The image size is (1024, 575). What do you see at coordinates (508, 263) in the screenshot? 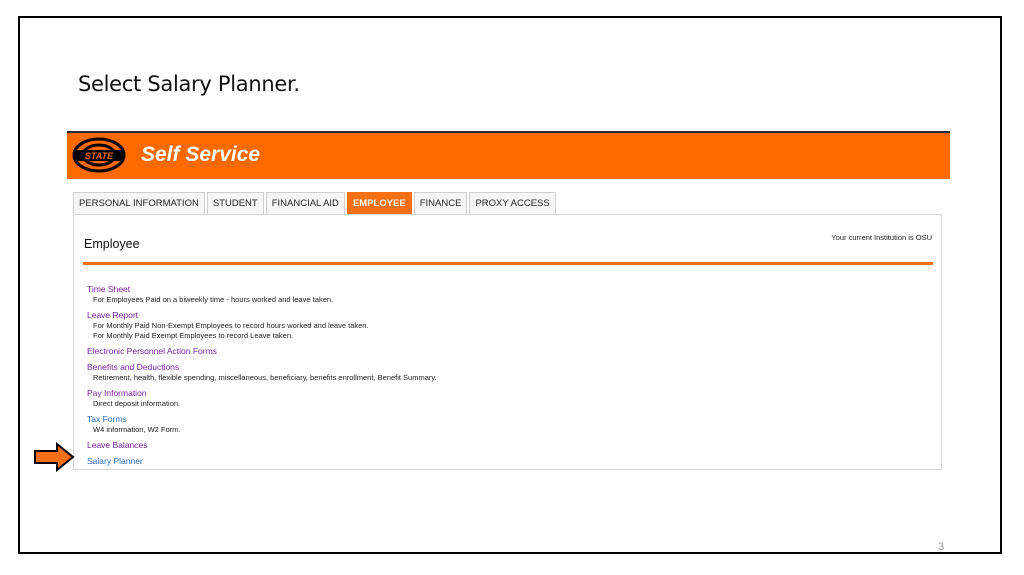
I see `divider` at bounding box center [508, 263].